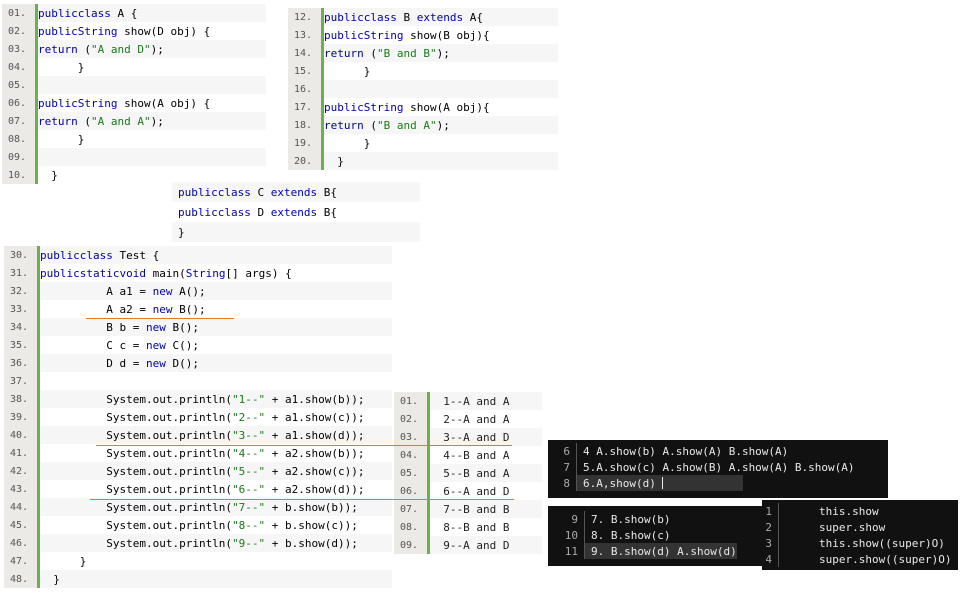 This screenshot has height=606, width=970. What do you see at coordinates (216, 489) in the screenshot?
I see `code-text: System.out.println("6--" + a2.show(d));` at bounding box center [216, 489].